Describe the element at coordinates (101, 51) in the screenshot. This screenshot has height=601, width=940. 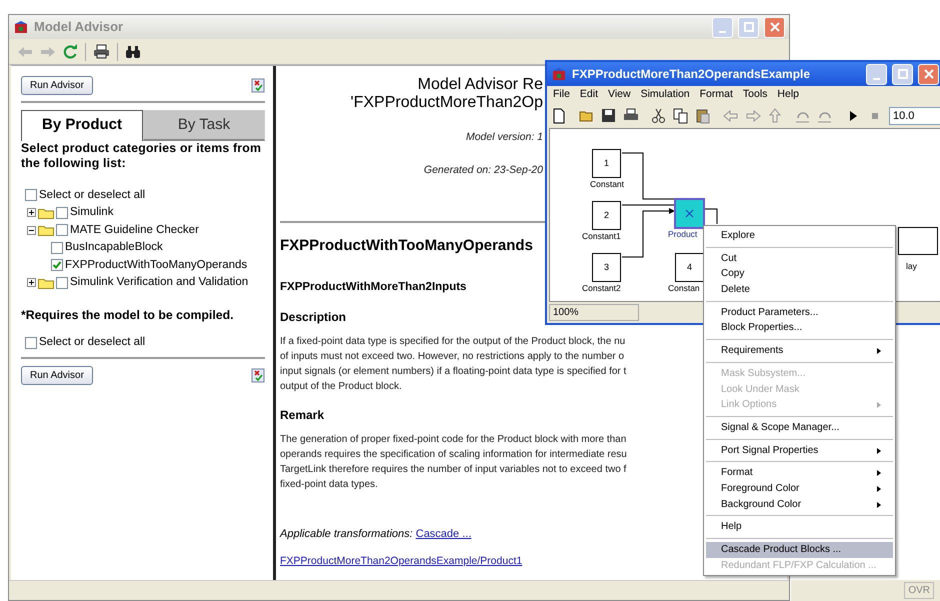
I see `print-icon` at that location.